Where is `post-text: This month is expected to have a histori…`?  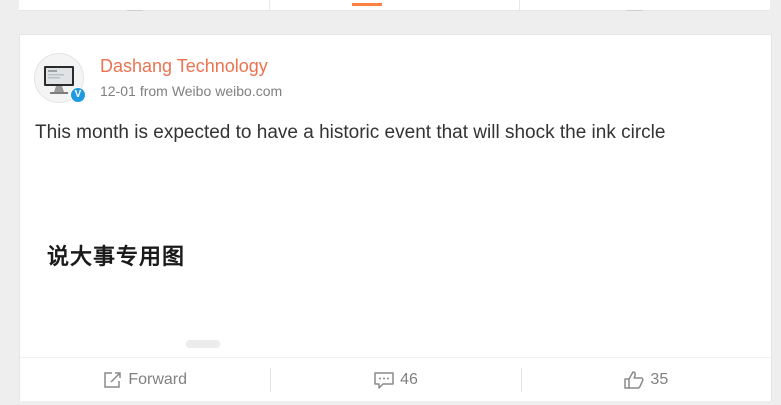 post-text: This month is expected to have a histori… is located at coordinates (350, 132).